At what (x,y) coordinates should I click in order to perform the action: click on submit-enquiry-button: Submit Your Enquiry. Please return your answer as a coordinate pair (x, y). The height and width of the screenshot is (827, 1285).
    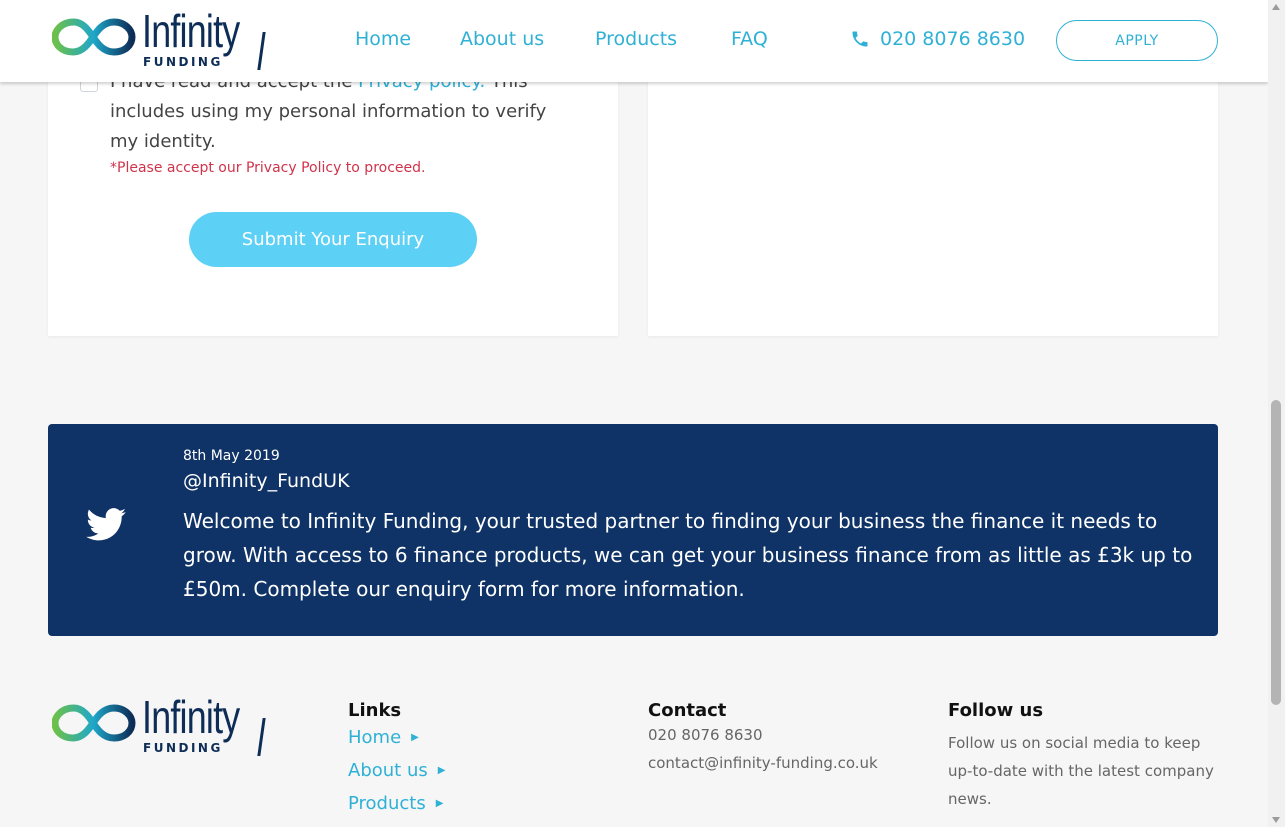
    Looking at the image, I should click on (333, 239).